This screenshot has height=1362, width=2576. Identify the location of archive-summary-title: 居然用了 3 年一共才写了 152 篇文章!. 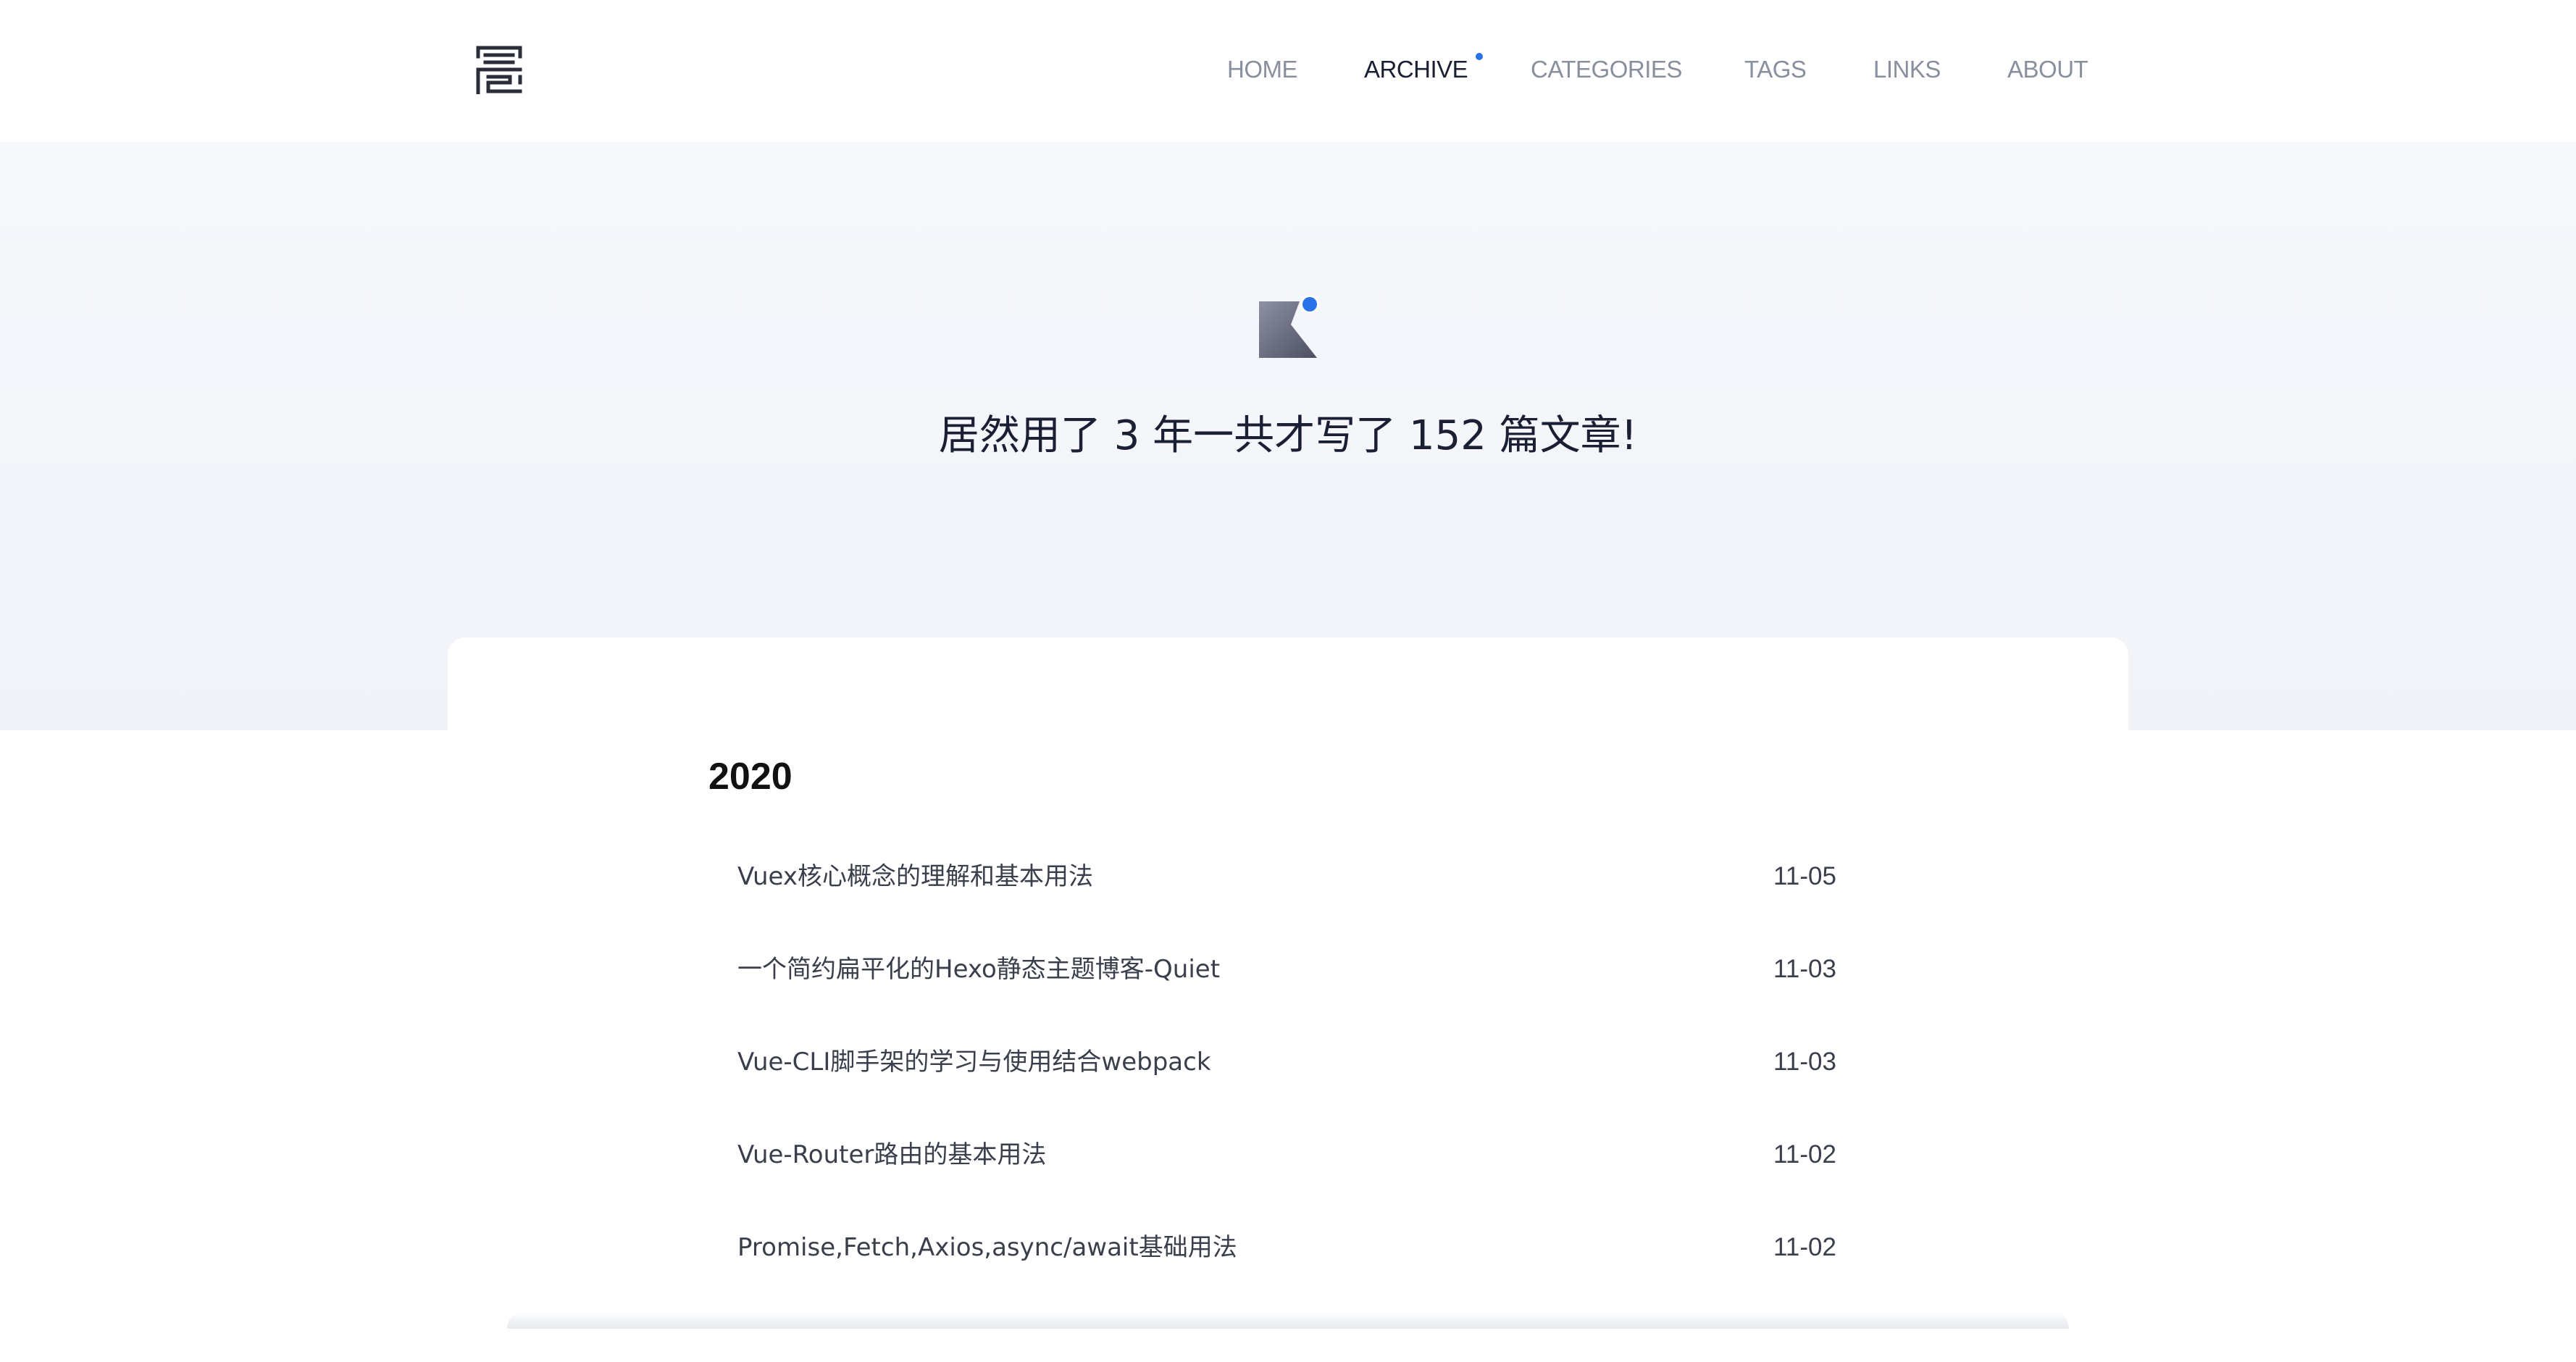
(1288, 436).